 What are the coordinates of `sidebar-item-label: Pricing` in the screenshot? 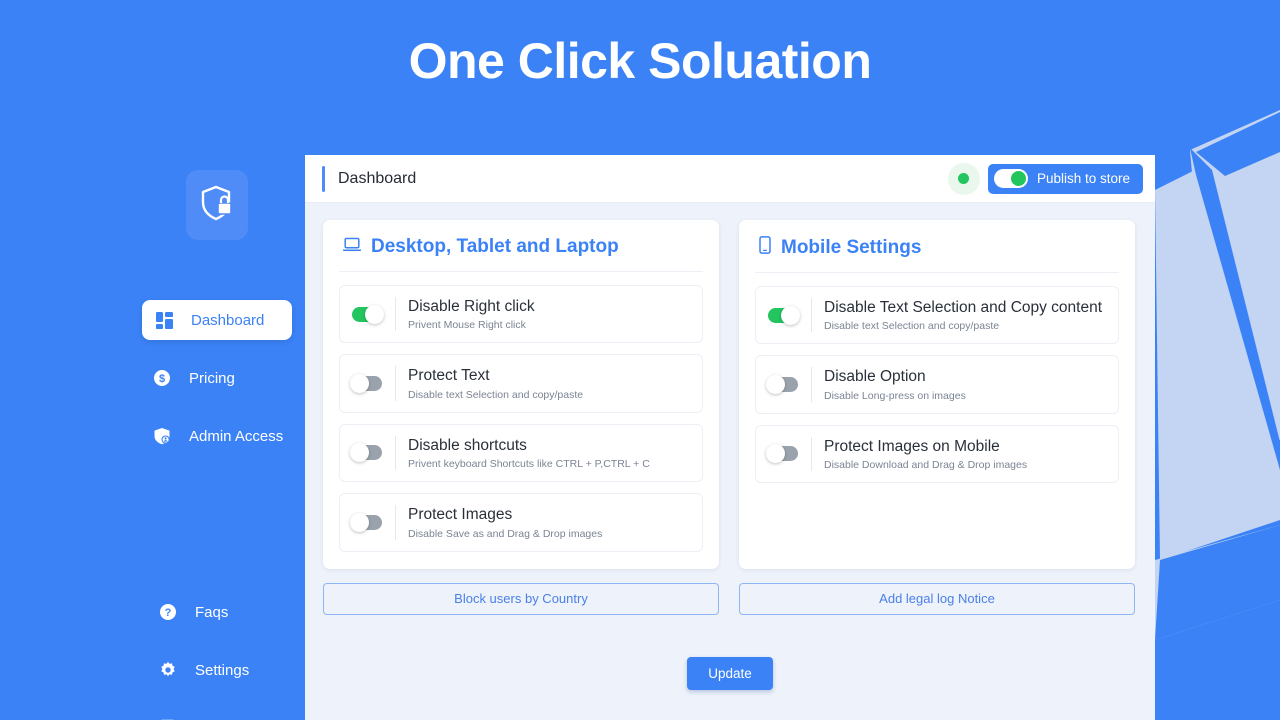 It's located at (212, 378).